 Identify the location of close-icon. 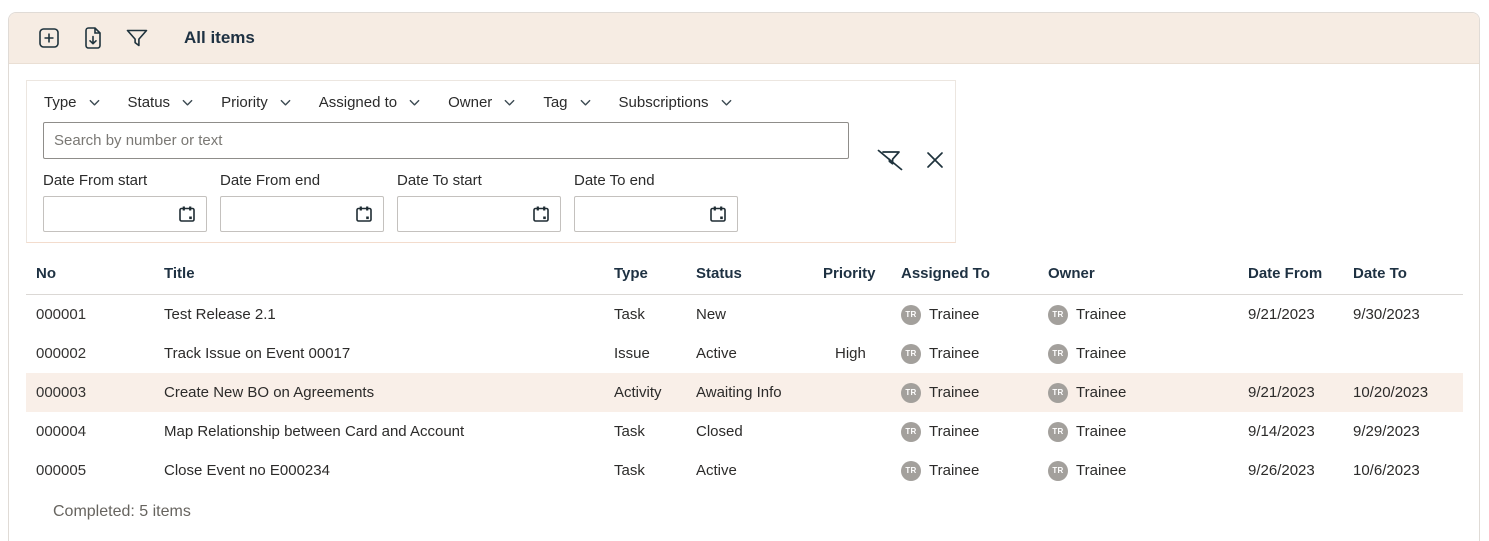
(935, 160).